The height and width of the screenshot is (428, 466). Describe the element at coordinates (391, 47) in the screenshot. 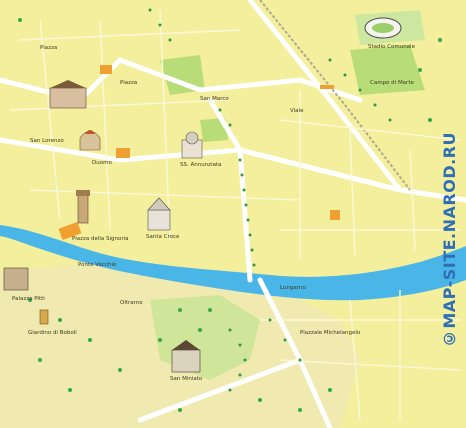

I see `label-stadio: Stadio Comunale` at that location.